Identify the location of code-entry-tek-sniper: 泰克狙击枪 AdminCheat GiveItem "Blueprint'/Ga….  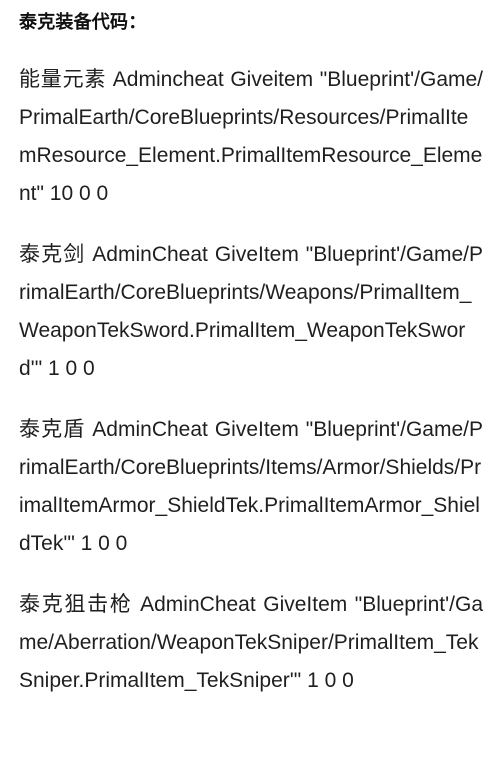
(251, 643).